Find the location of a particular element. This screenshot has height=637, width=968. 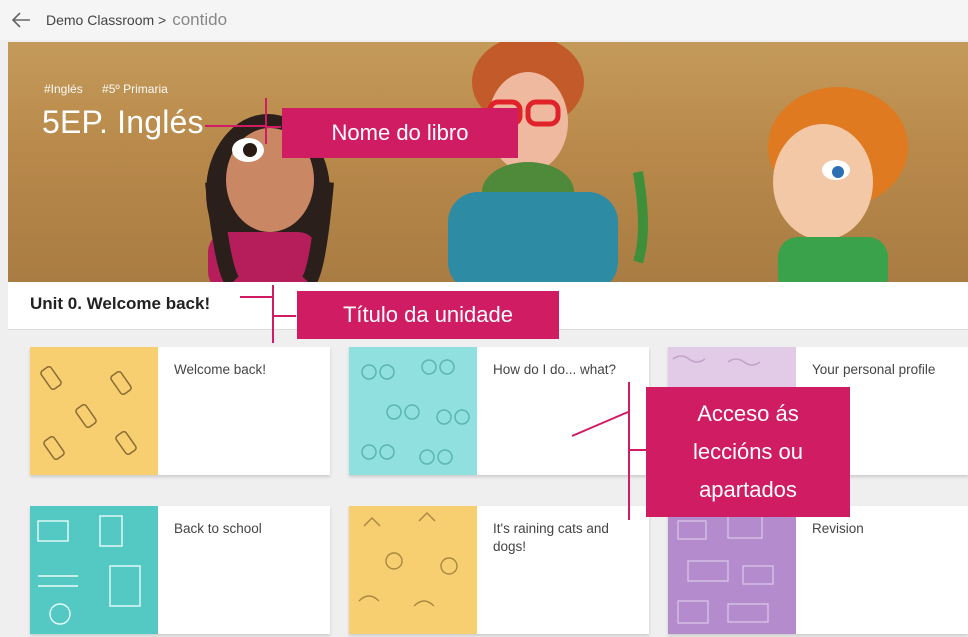

back-arrow-icon is located at coordinates (21, 20).